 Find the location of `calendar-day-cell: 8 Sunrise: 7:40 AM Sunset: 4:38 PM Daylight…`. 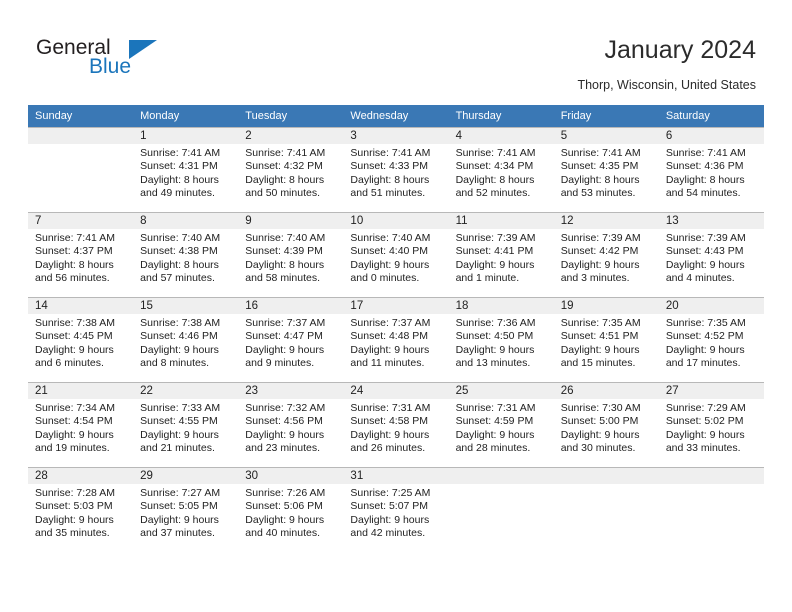

calendar-day-cell: 8 Sunrise: 7:40 AM Sunset: 4:38 PM Daylight… is located at coordinates (186, 255).